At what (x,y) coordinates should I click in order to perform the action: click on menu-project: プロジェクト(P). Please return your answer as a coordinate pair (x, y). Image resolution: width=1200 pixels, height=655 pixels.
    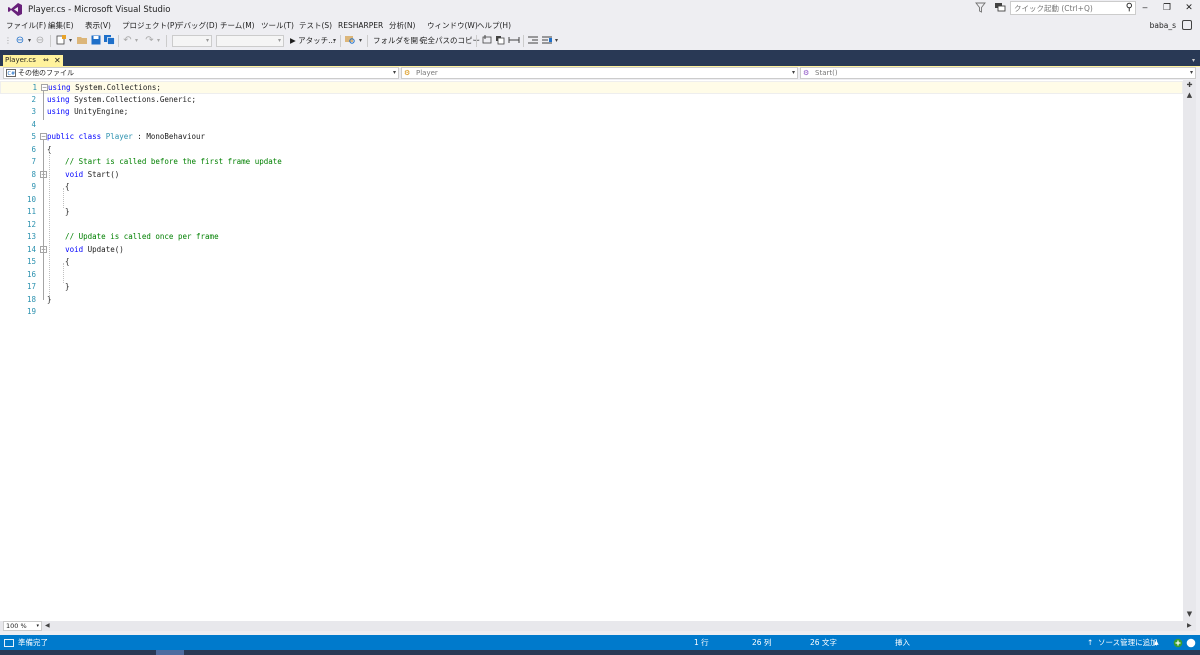
    Looking at the image, I should click on (149, 25).